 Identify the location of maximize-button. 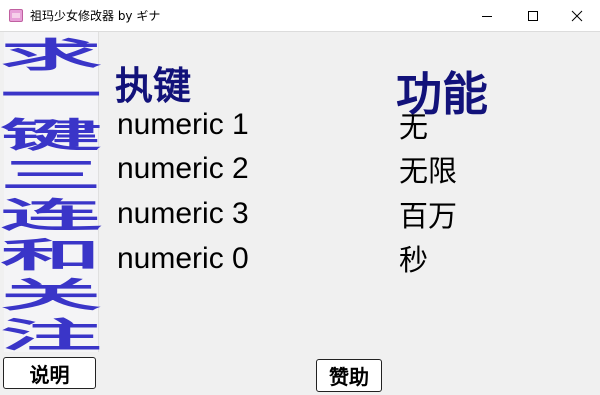
(533, 15).